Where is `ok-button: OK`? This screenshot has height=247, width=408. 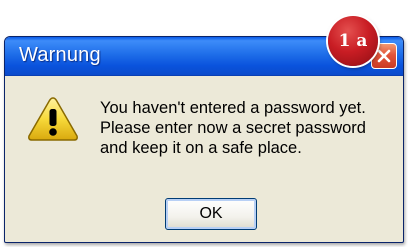
ok-button: OK is located at coordinates (211, 214).